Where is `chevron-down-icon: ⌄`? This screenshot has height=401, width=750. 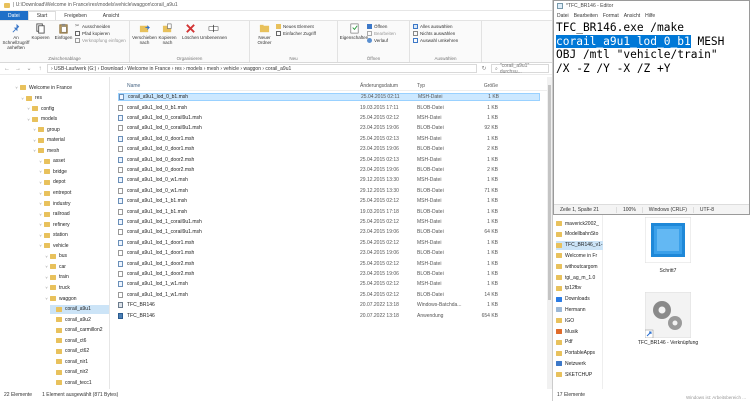 chevron-down-icon: ⌄ is located at coordinates (29, 68).